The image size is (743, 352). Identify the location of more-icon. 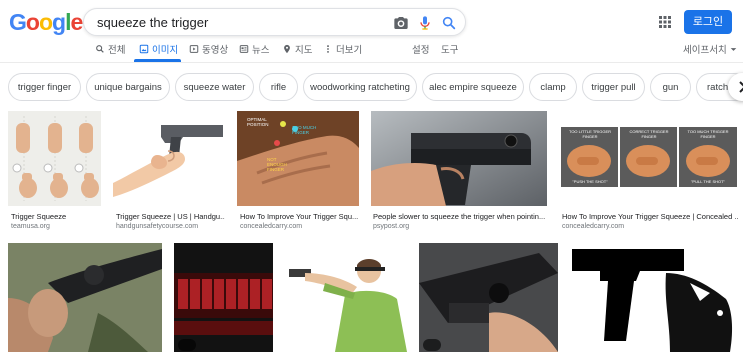
(328, 49).